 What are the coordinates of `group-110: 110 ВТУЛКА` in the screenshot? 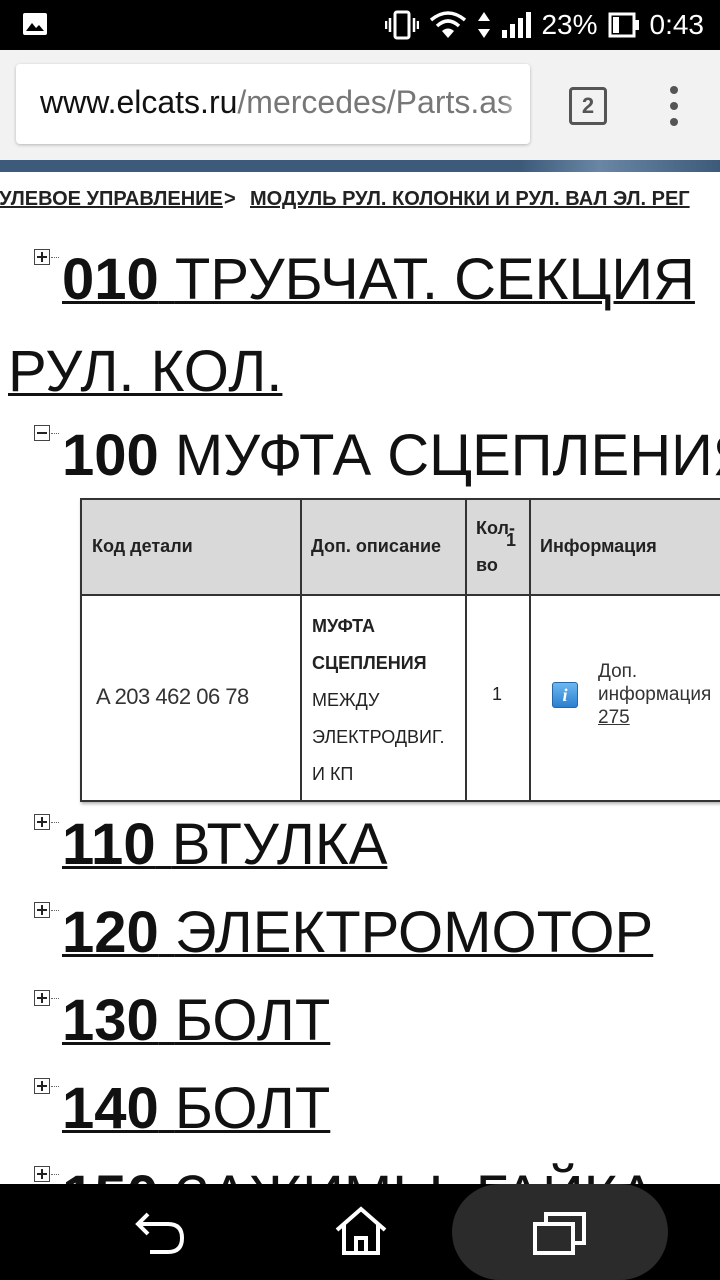 It's located at (224, 844).